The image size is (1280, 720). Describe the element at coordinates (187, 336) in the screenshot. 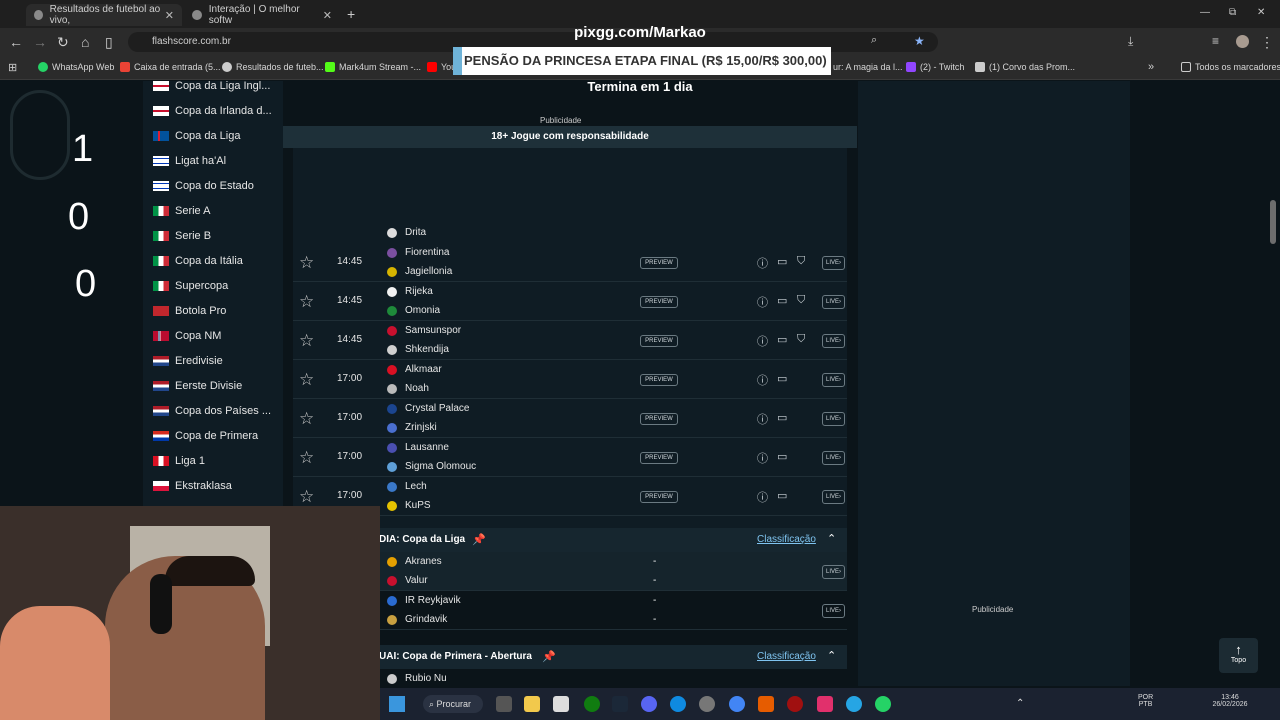

I see `sidebar-league-item: Copa NM` at that location.